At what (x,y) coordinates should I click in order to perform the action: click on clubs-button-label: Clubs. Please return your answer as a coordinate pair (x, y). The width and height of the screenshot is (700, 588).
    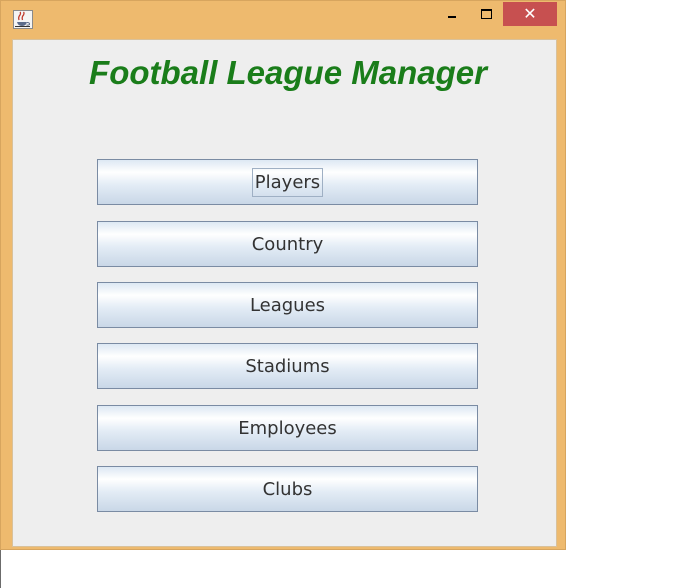
    Looking at the image, I should click on (287, 489).